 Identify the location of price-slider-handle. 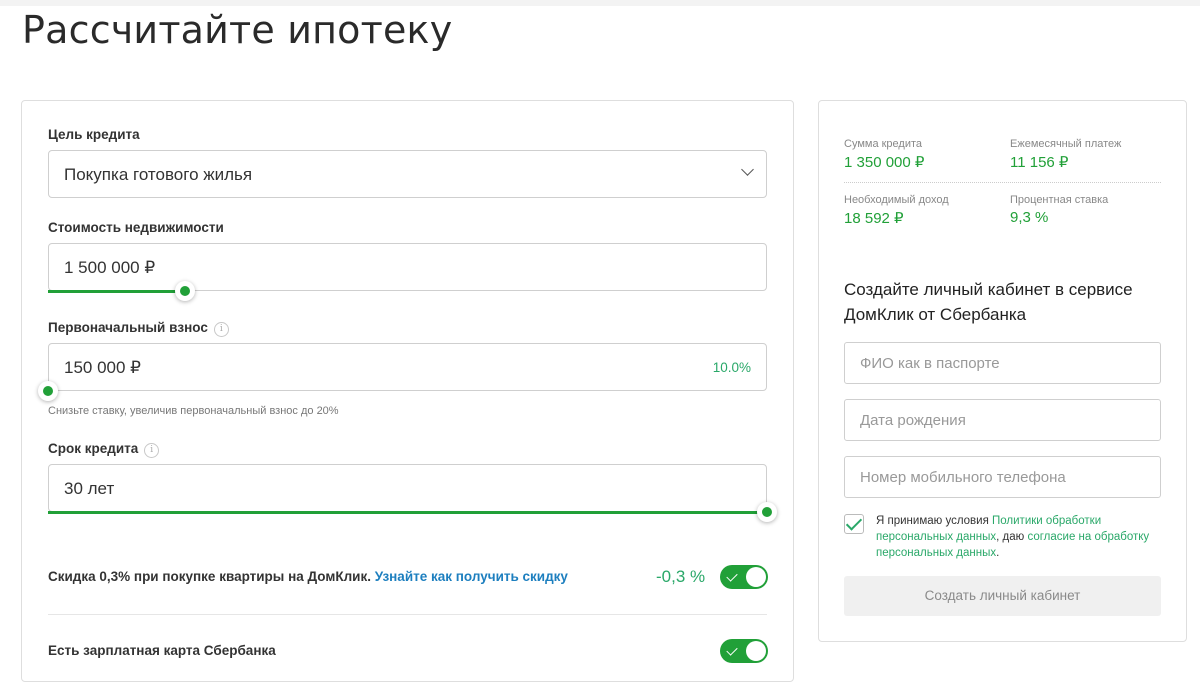
(184, 291).